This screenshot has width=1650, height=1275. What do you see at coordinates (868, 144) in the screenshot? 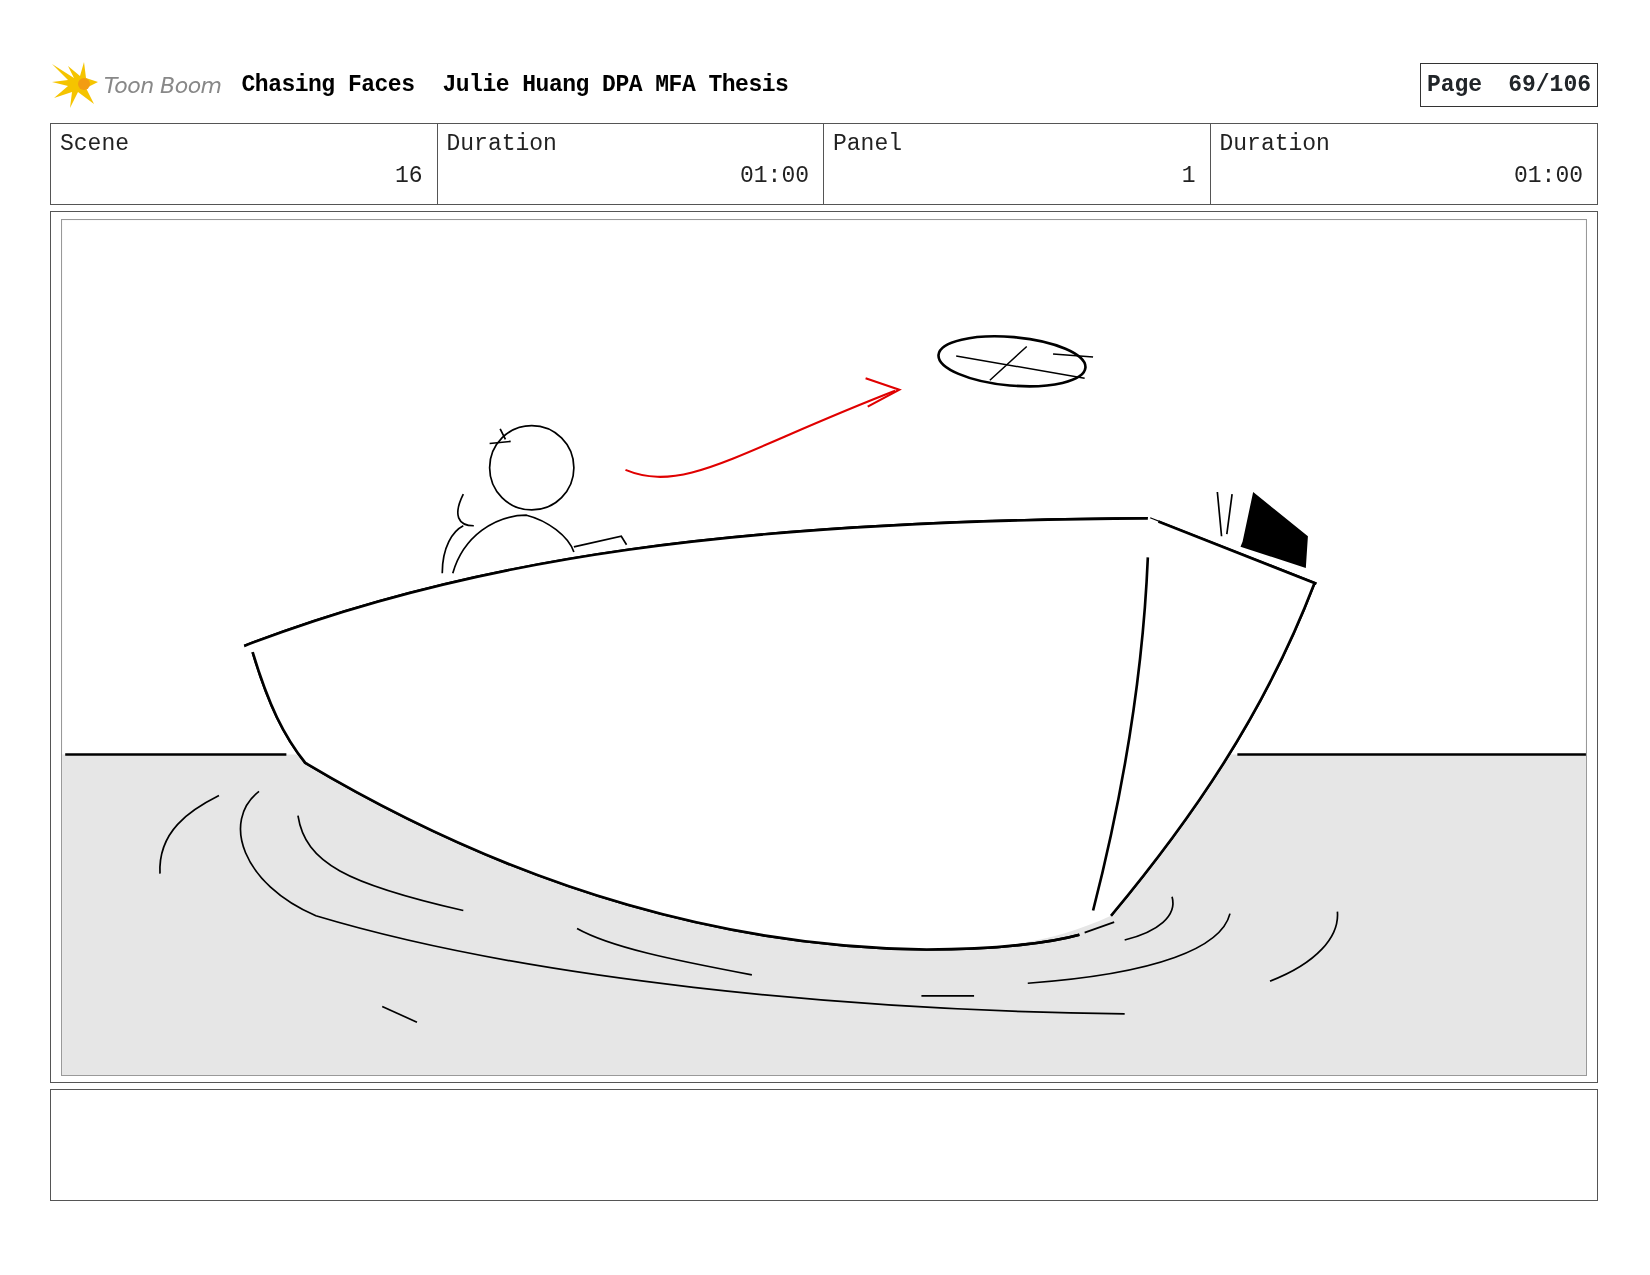
I see `field-label: Panel` at bounding box center [868, 144].